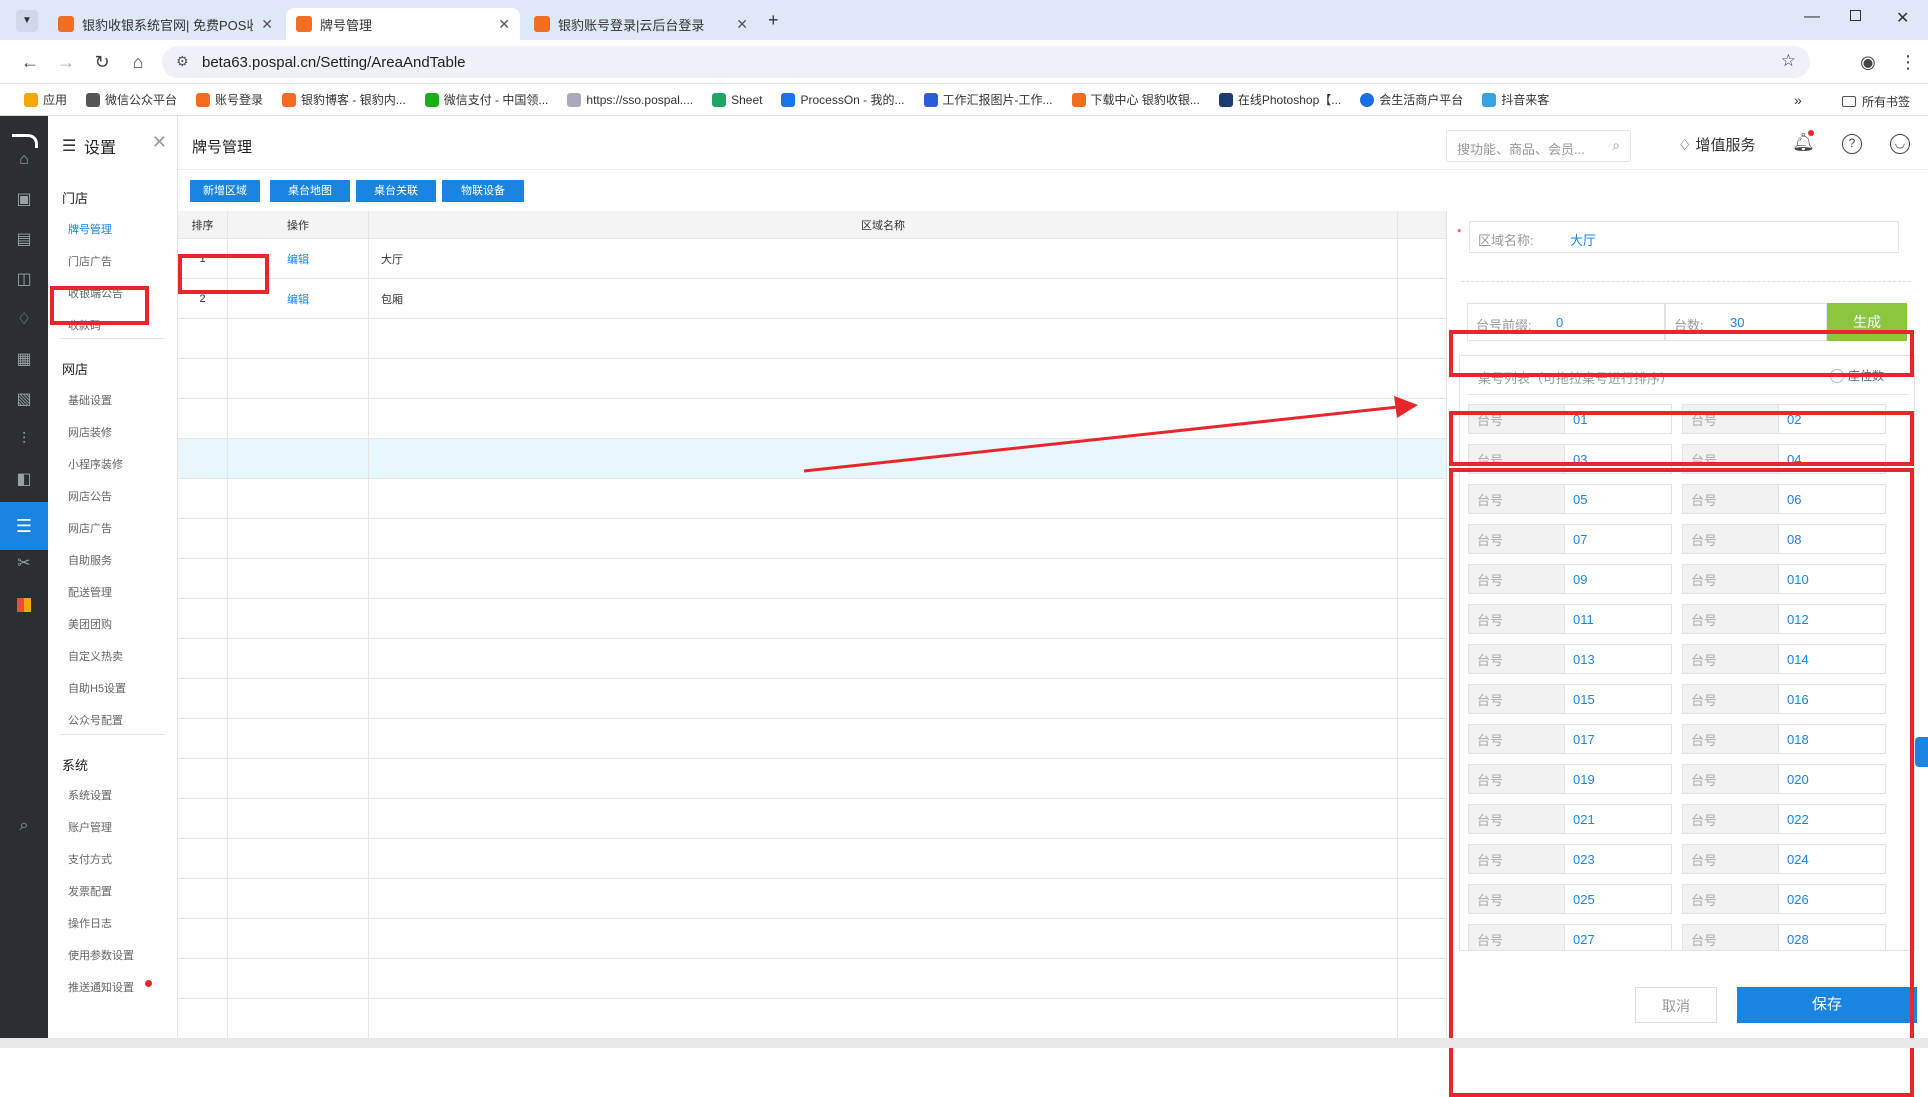 Image resolution: width=1928 pixels, height=1097 pixels. What do you see at coordinates (1411, 99) in the screenshot?
I see `bookmark-item: 会生活商户平台` at bounding box center [1411, 99].